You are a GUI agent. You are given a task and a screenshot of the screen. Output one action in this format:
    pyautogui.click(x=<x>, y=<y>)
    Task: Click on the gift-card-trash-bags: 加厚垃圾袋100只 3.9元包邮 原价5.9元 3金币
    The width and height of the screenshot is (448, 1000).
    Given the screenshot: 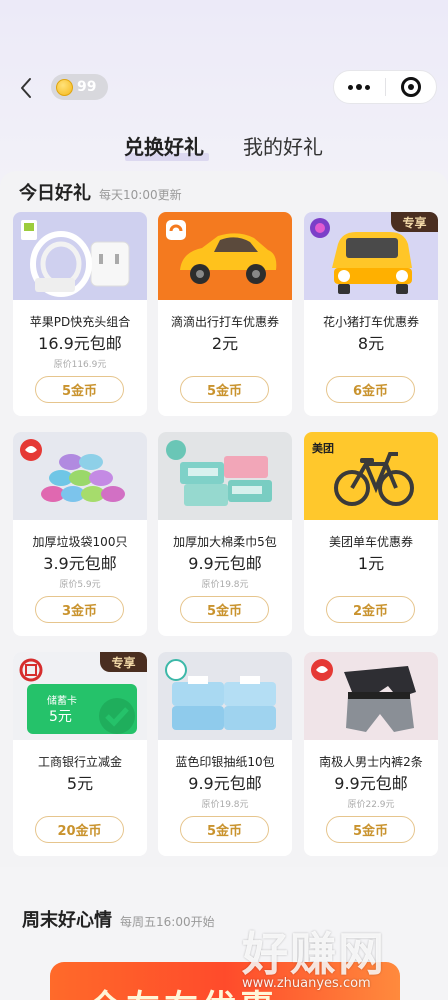 What is the action you would take?
    pyautogui.click(x=80, y=534)
    